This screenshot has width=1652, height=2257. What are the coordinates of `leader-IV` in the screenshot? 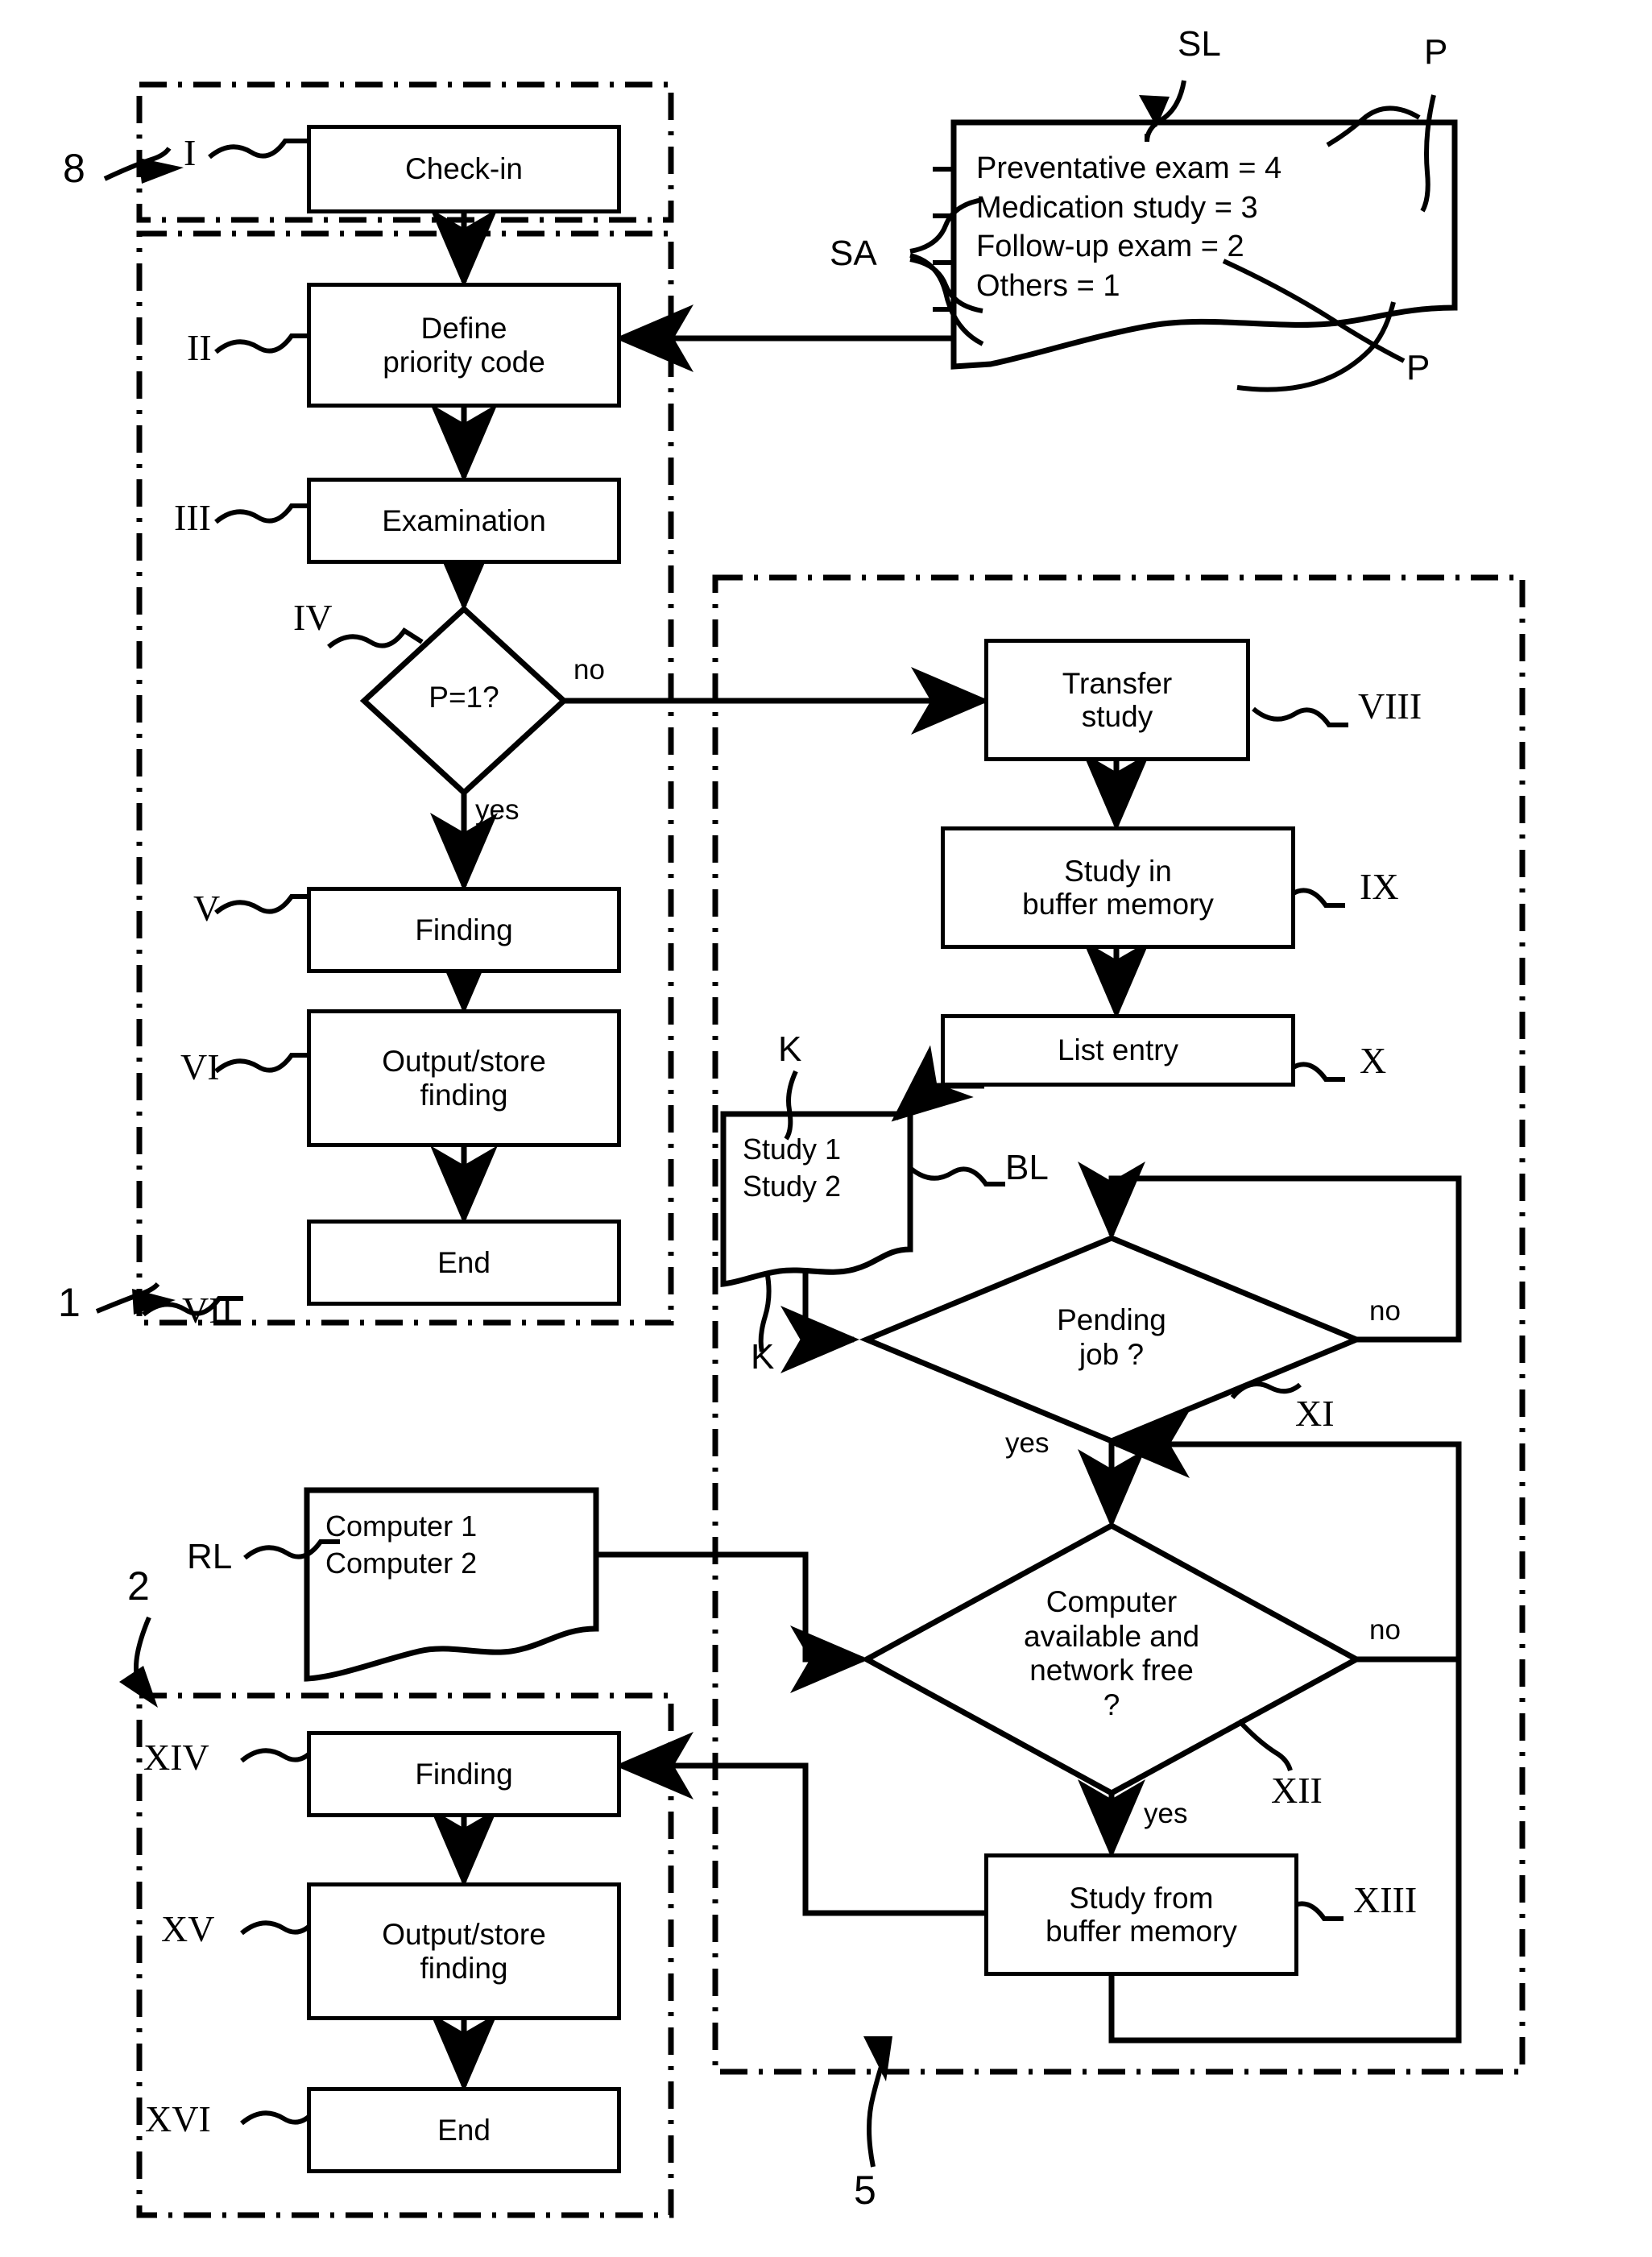 It's located at (375, 638).